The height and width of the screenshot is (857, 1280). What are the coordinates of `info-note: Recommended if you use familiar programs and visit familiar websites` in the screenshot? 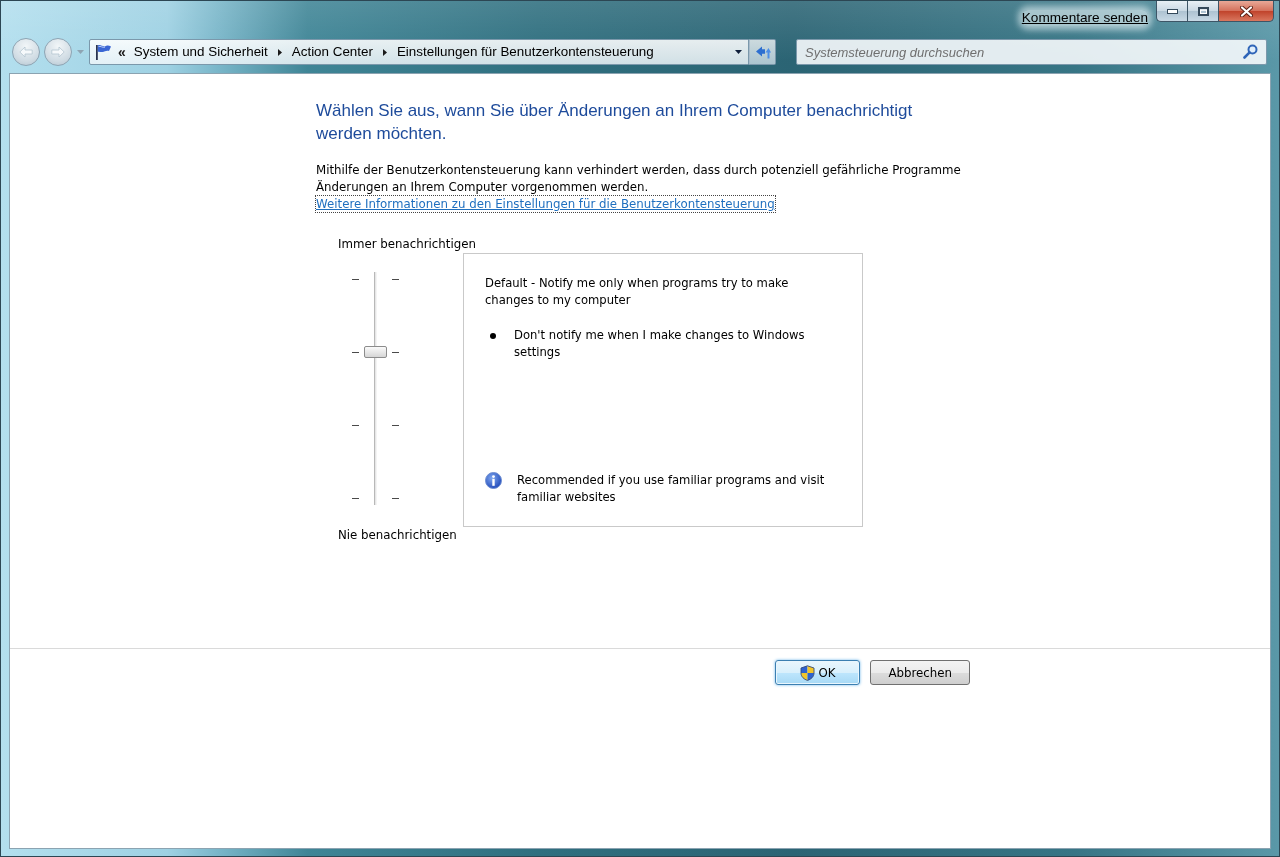 It's located at (671, 489).